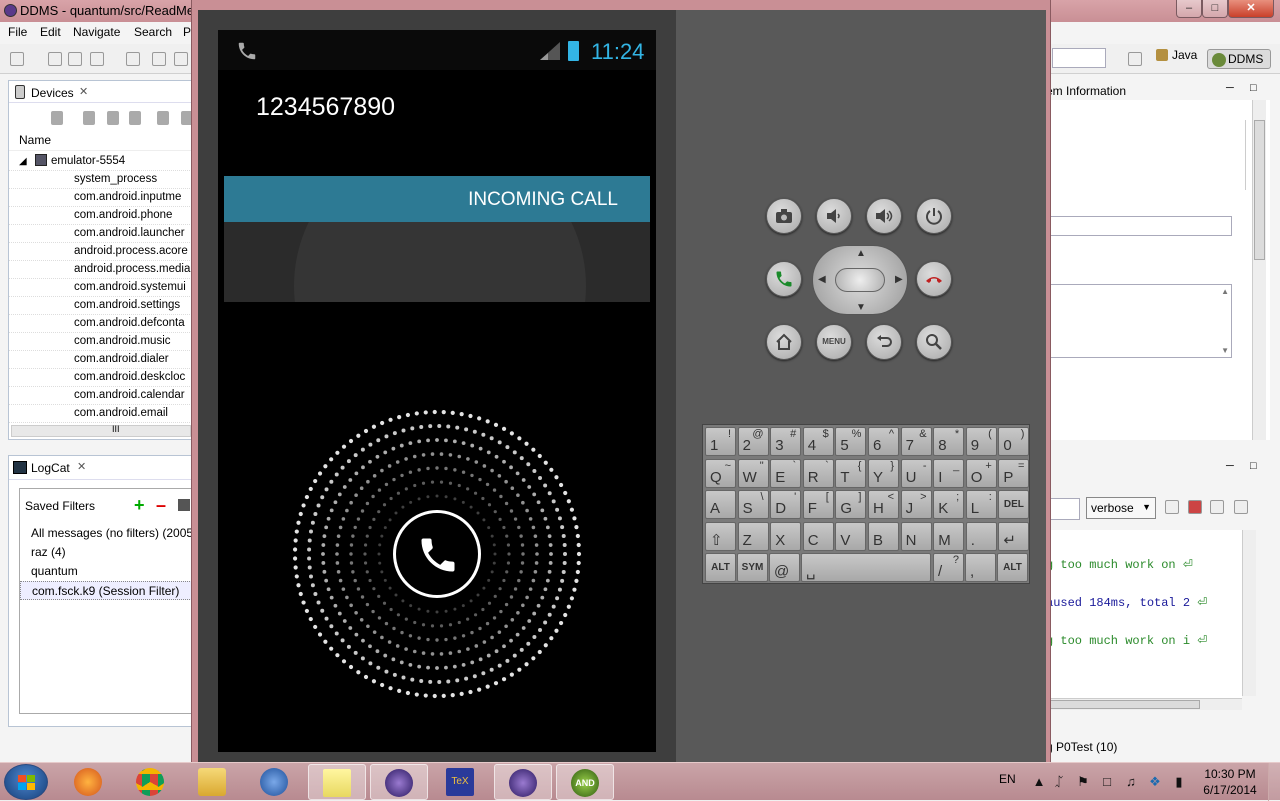 The width and height of the screenshot is (1280, 801). I want to click on process-row: com.android.settings, so click(101, 306).